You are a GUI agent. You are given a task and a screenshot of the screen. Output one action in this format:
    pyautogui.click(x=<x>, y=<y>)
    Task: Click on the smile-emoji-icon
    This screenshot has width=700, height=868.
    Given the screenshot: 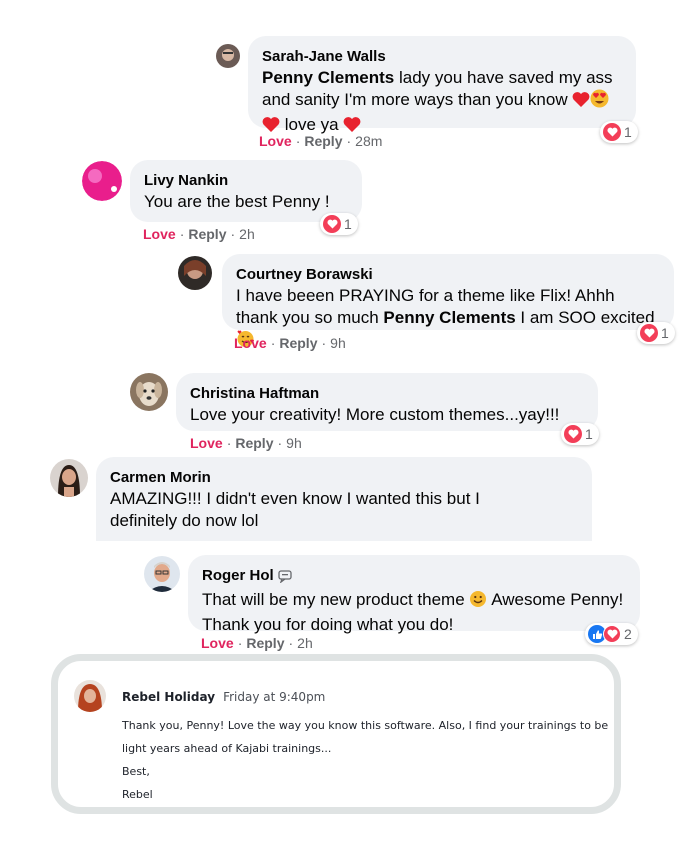 What is the action you would take?
    pyautogui.click(x=478, y=602)
    